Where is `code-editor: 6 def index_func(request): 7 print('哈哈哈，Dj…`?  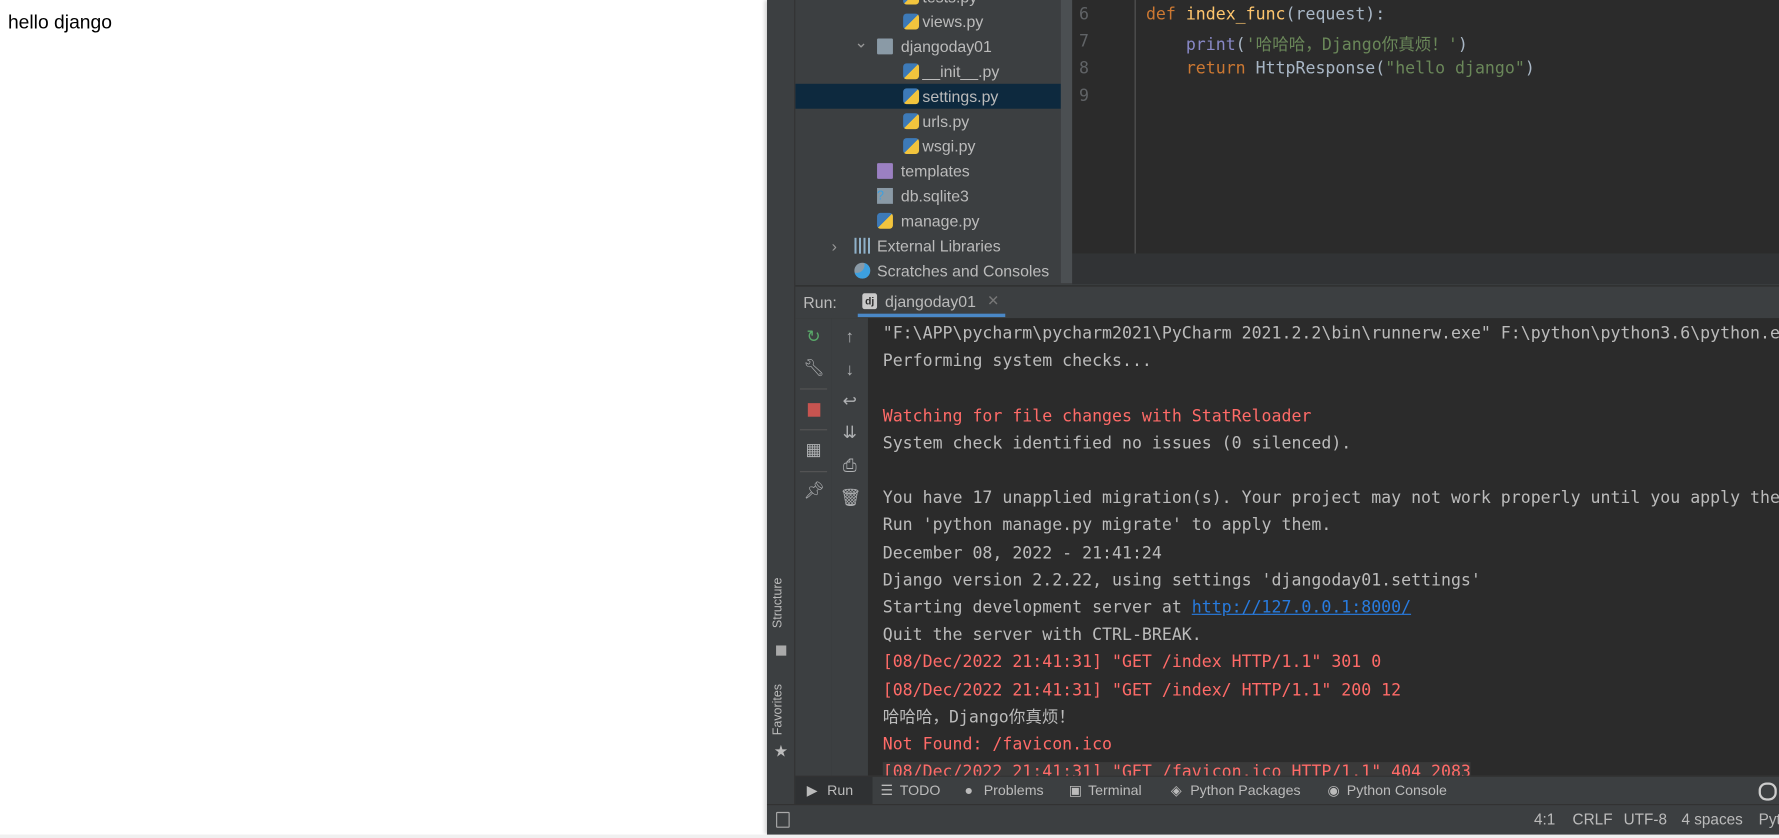 code-editor: 6 def index_func(request): 7 print('哈哈哈，Dj… is located at coordinates (1425, 127).